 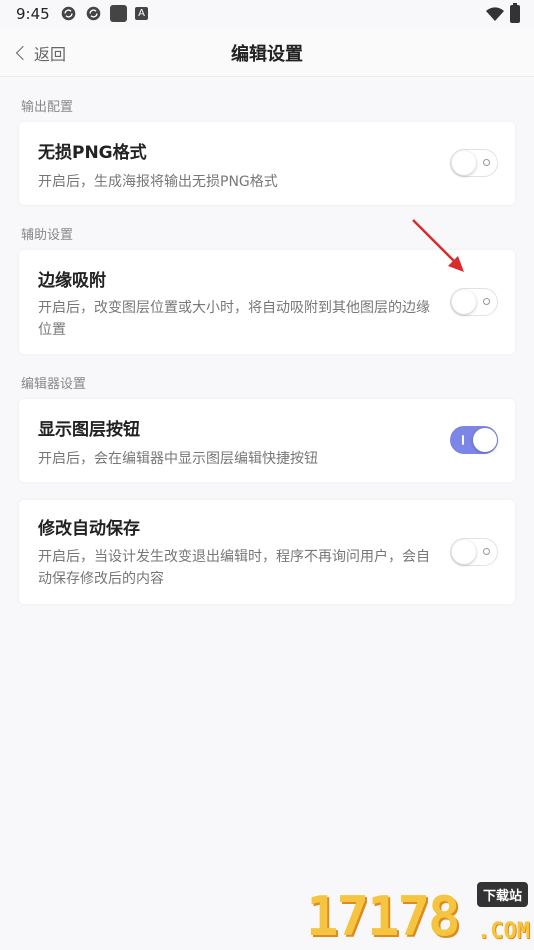 I want to click on status-right, so click(x=503, y=13).